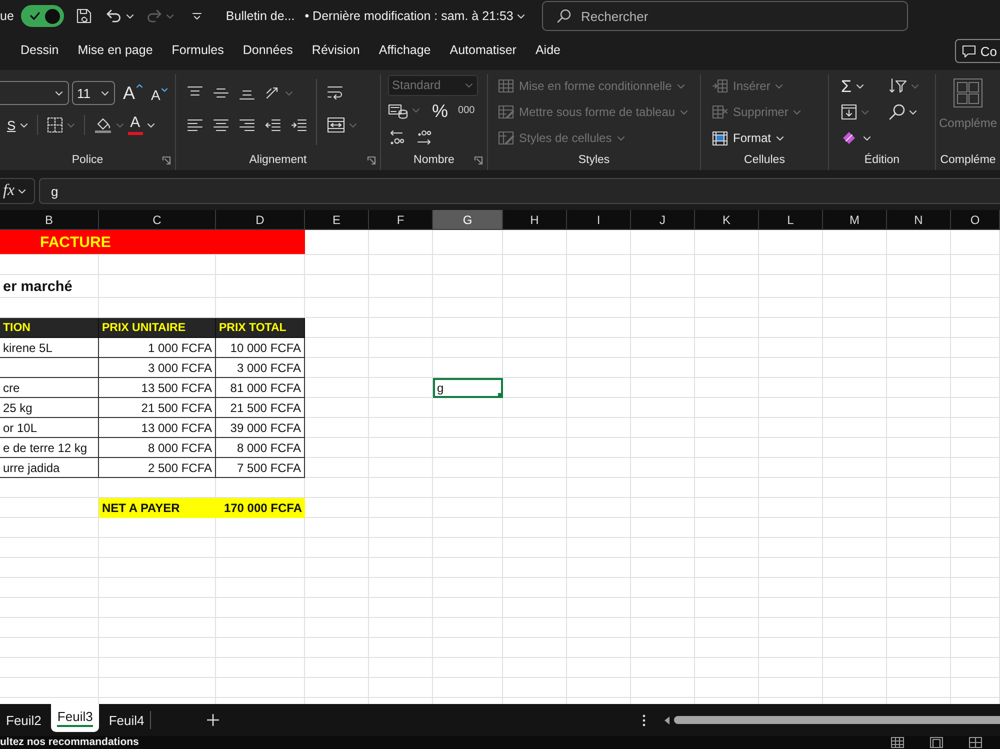 The height and width of the screenshot is (749, 1000). What do you see at coordinates (837, 720) in the screenshot?
I see `scrollbar` at bounding box center [837, 720].